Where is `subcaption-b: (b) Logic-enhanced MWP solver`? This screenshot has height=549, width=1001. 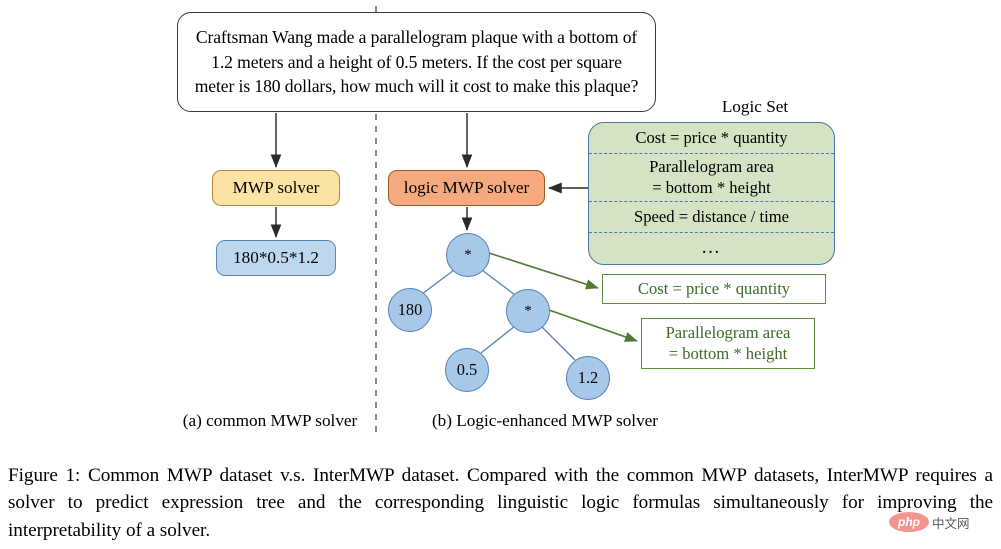
subcaption-b: (b) Logic-enhanced MWP solver is located at coordinates (545, 420).